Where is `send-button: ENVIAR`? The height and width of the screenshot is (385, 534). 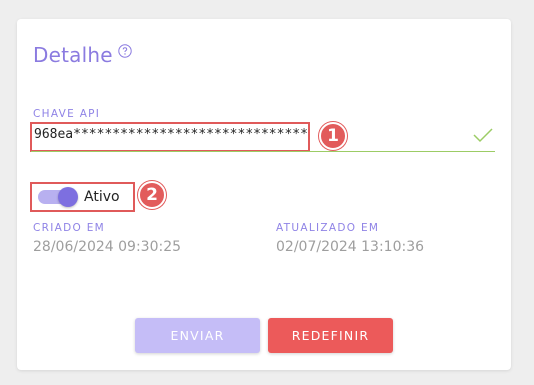
send-button: ENVIAR is located at coordinates (197, 335).